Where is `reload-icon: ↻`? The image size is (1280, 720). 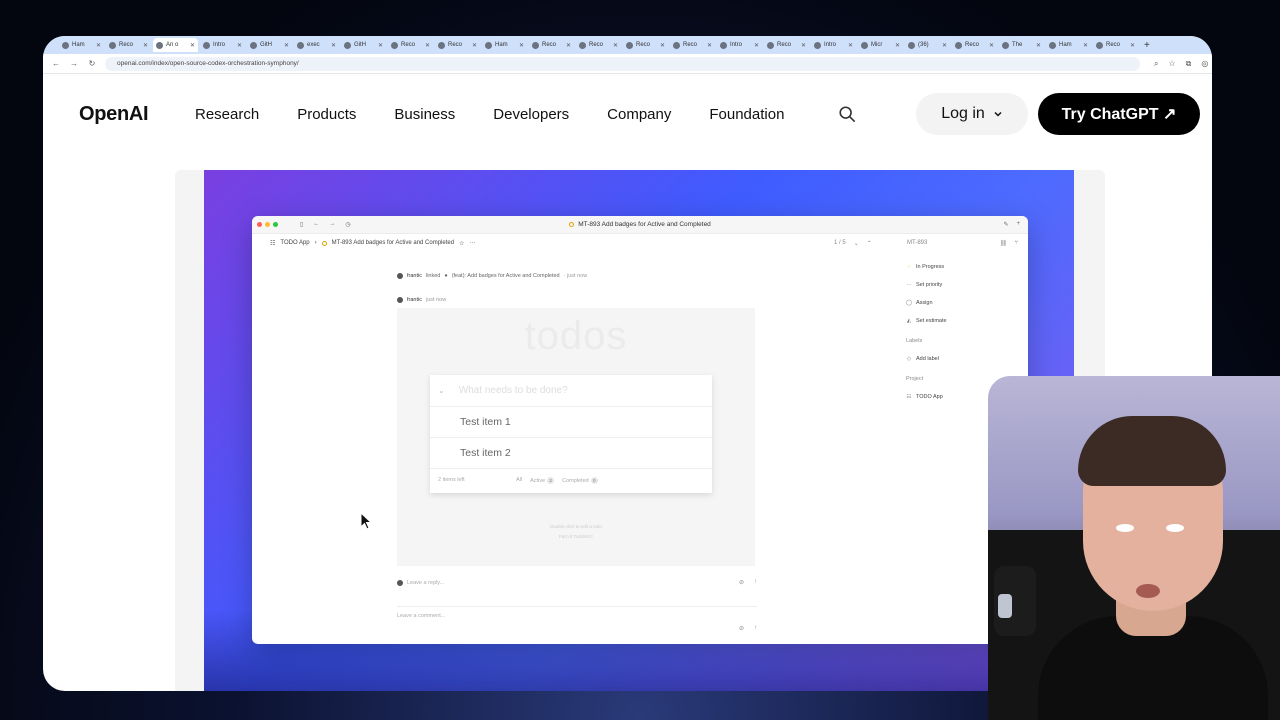 reload-icon: ↻ is located at coordinates (92, 63).